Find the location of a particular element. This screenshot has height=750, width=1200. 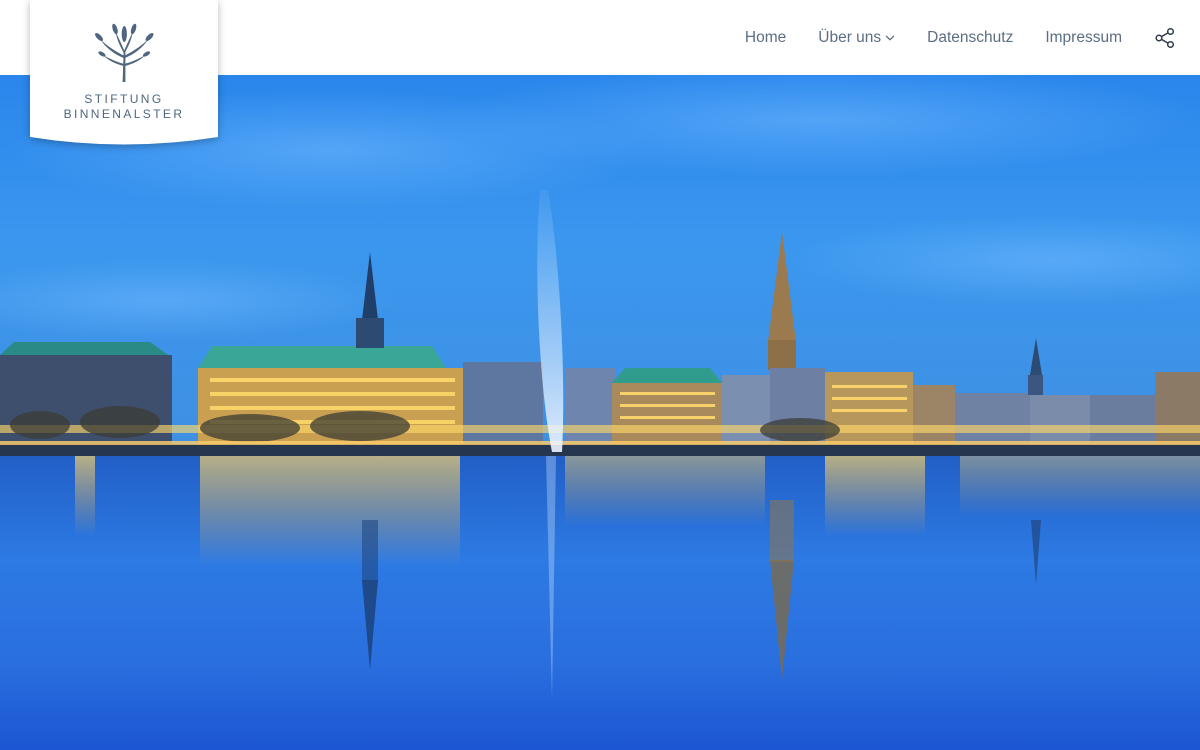

nav-item-label: Datenschutz is located at coordinates (970, 37).